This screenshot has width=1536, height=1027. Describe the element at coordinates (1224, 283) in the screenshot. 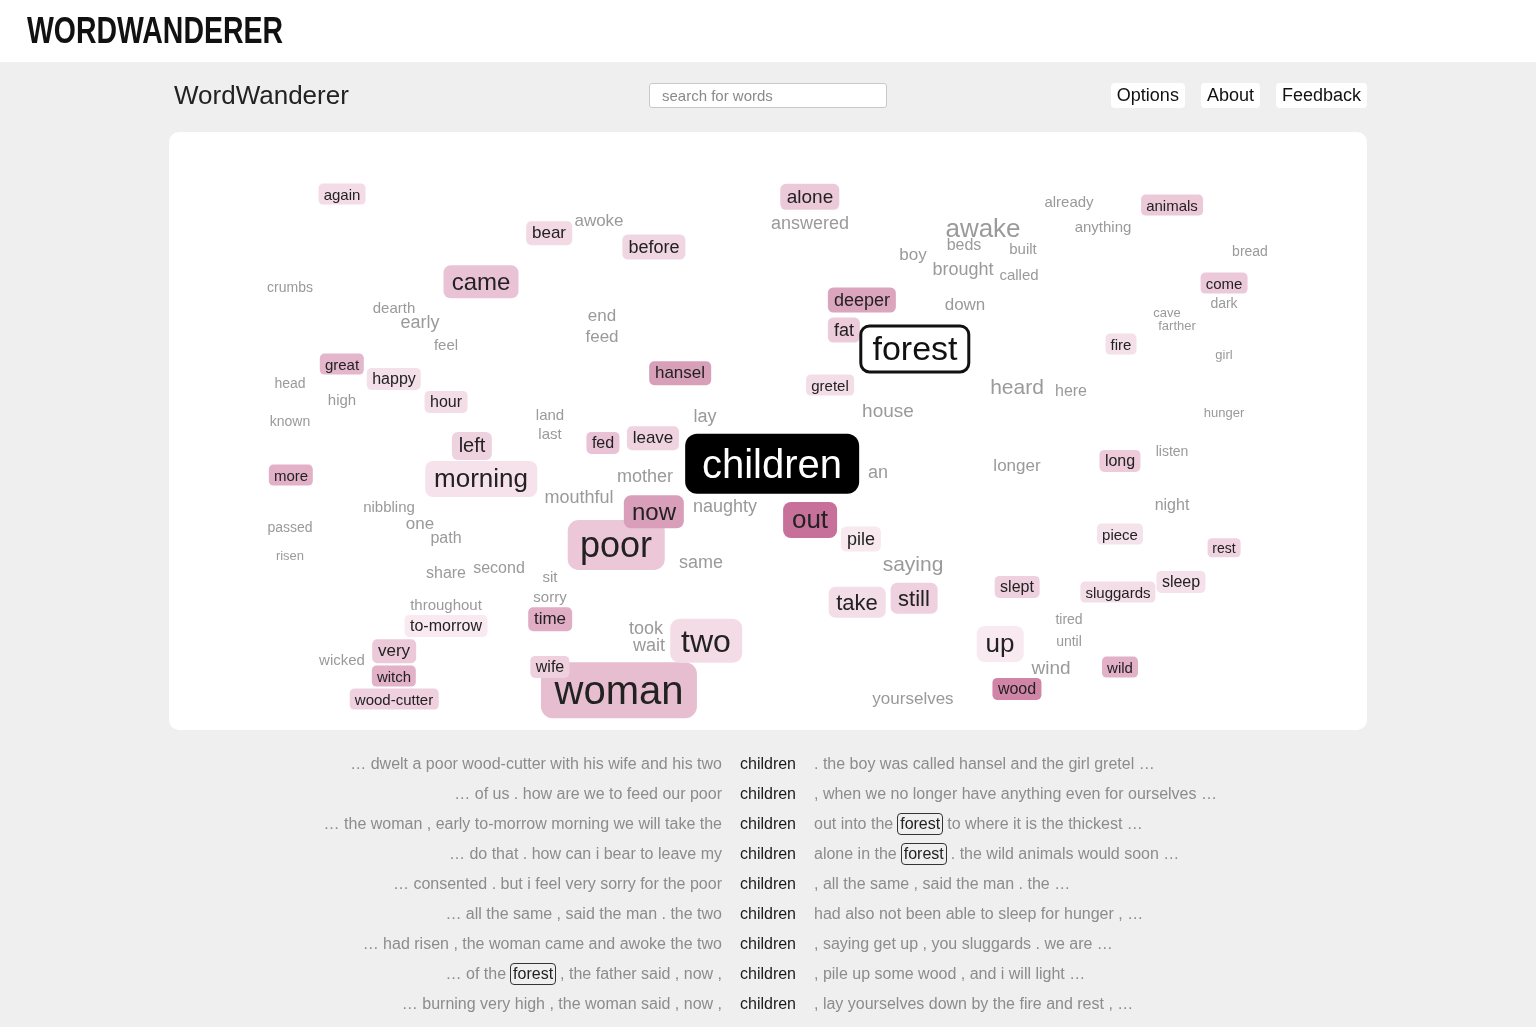

I see `word-tag: come` at that location.